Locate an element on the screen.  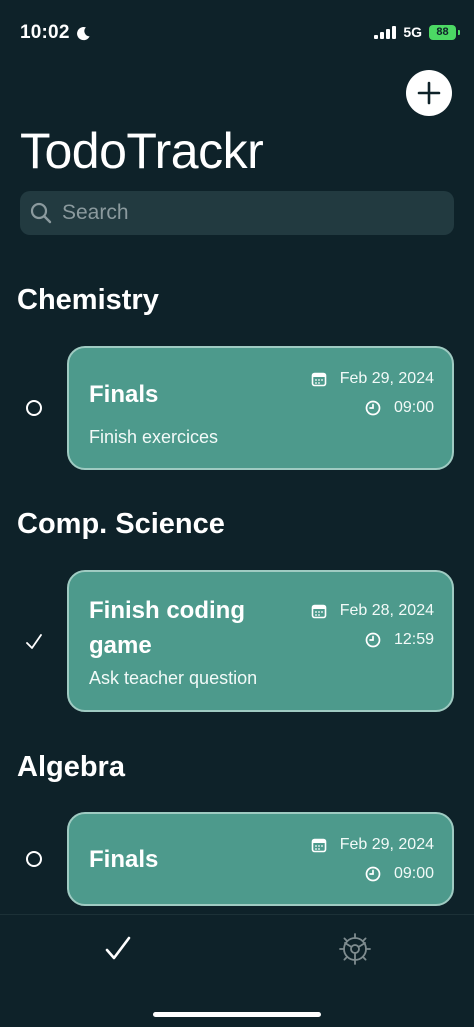
task-date-text: Feb 28, 2024 is located at coordinates (386, 610).